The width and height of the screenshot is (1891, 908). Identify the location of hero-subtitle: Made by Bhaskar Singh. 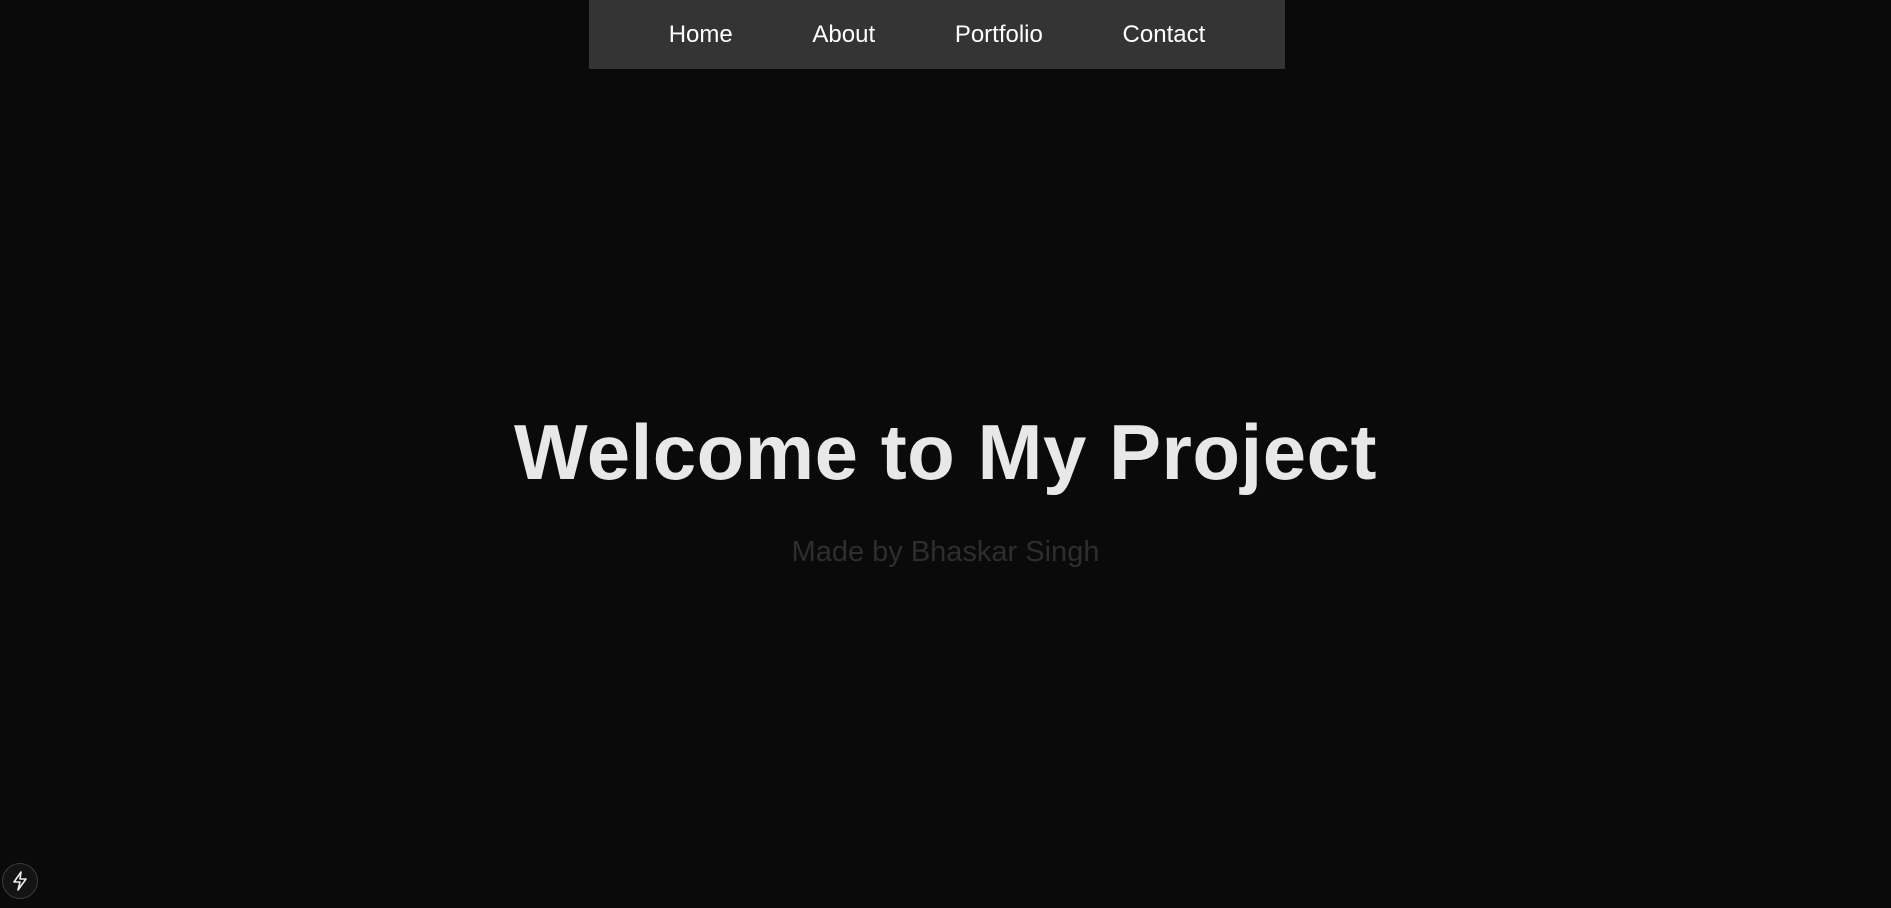
(945, 551).